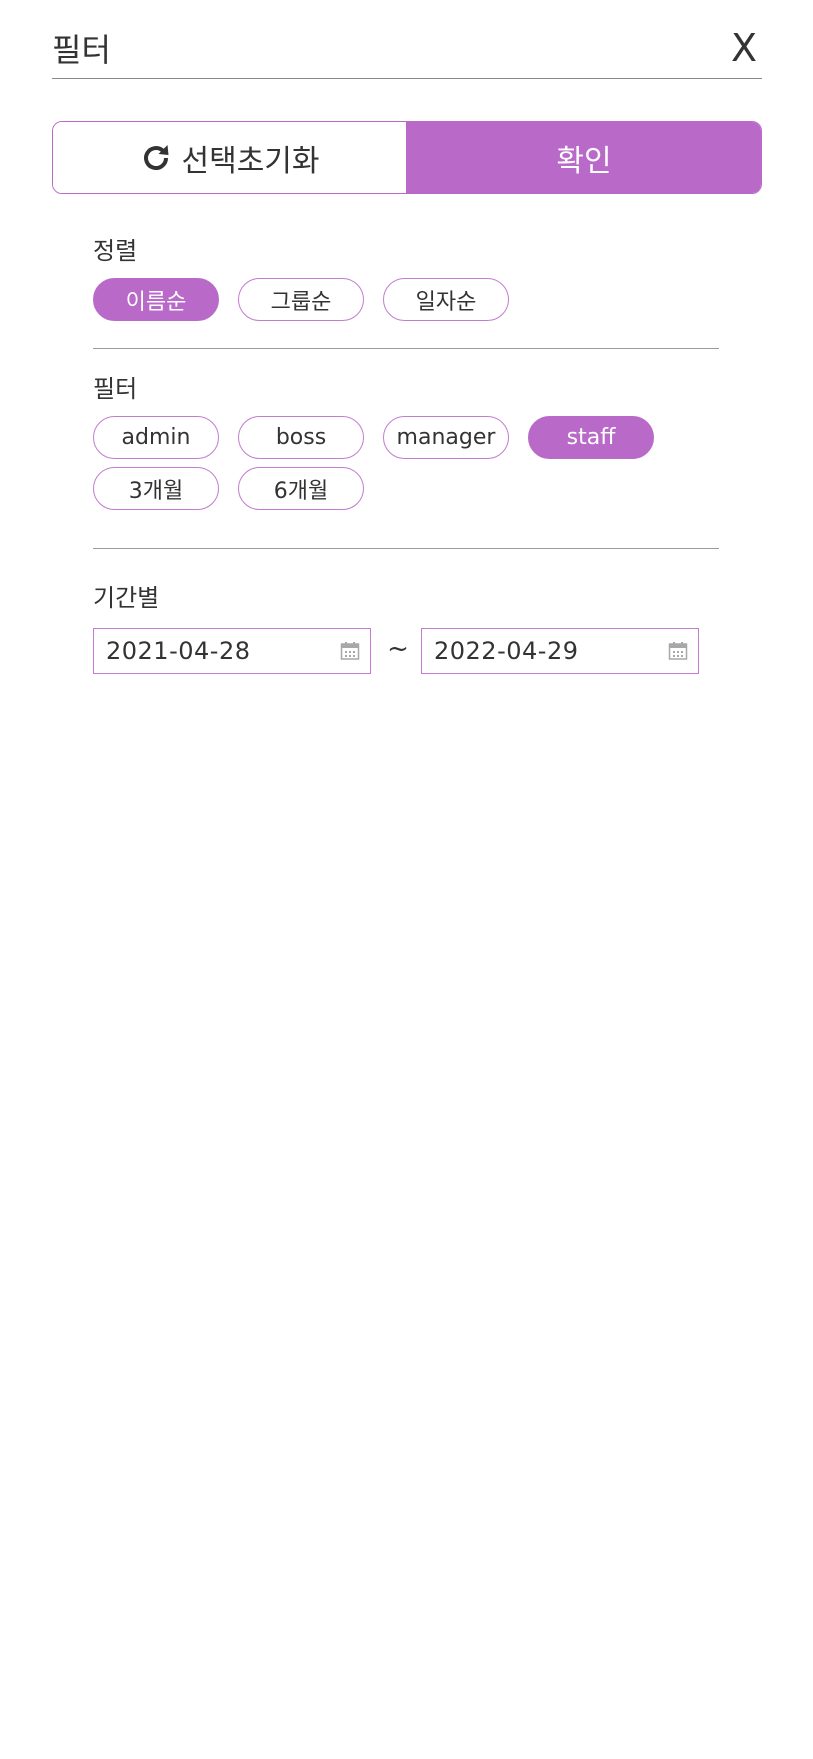  Describe the element at coordinates (126, 598) in the screenshot. I see `period-label: 기간별` at that location.